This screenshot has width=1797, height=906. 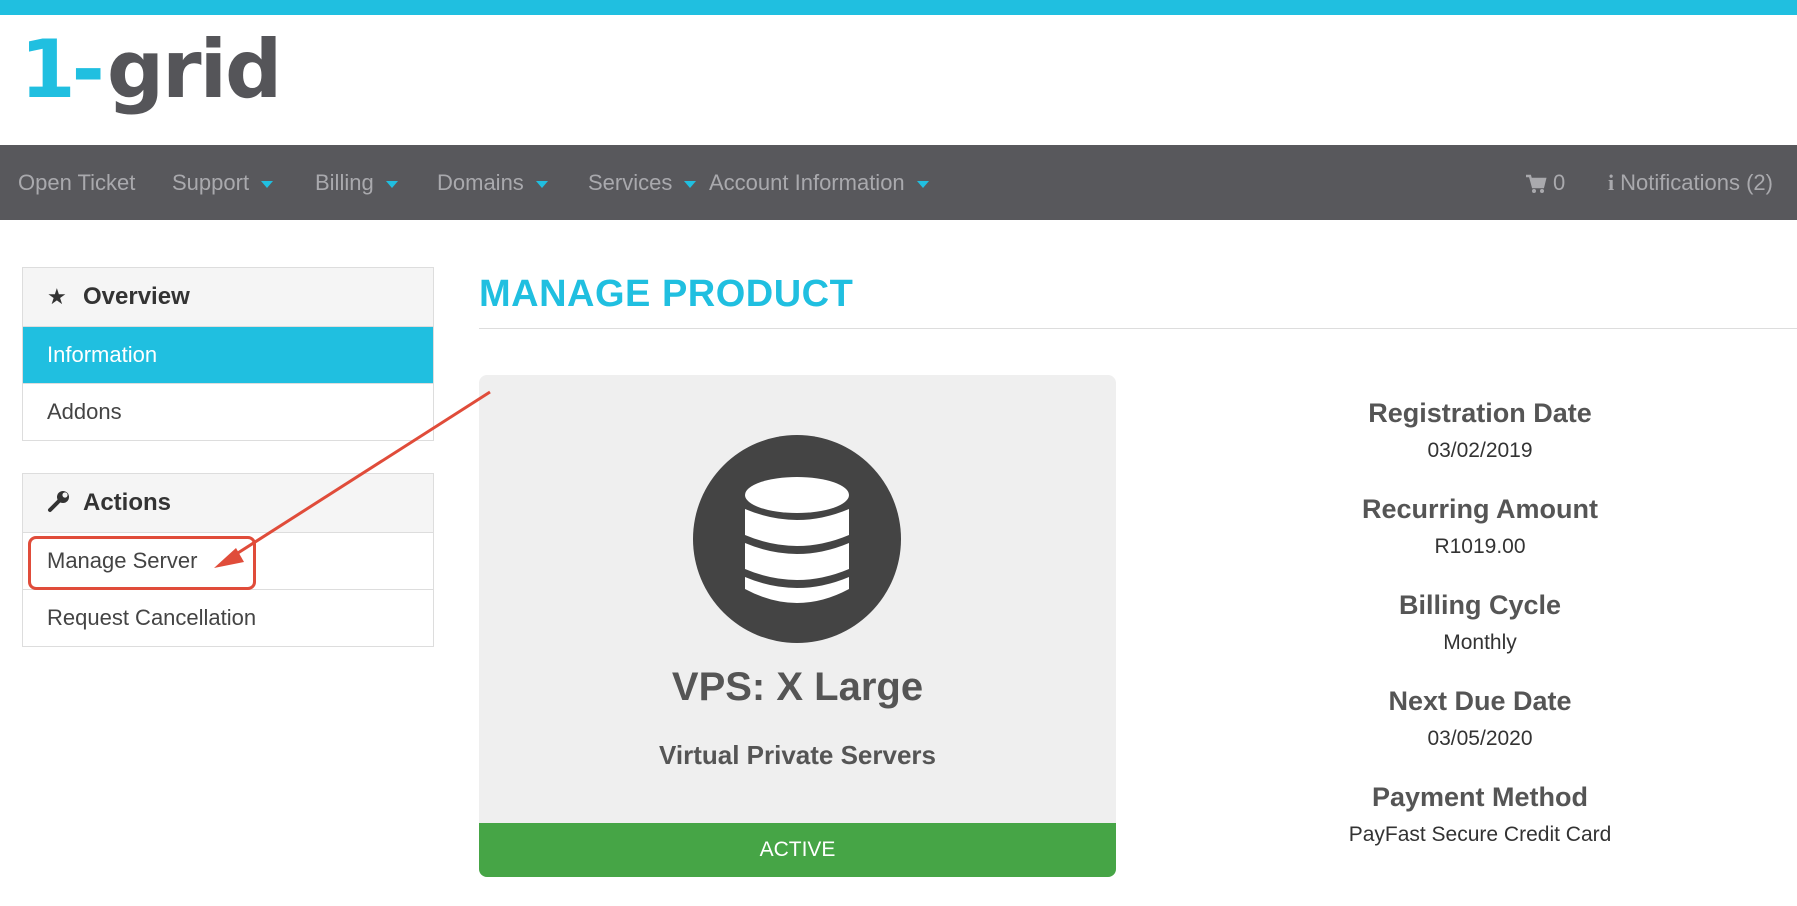 I want to click on actions-title: Actions, so click(x=127, y=502).